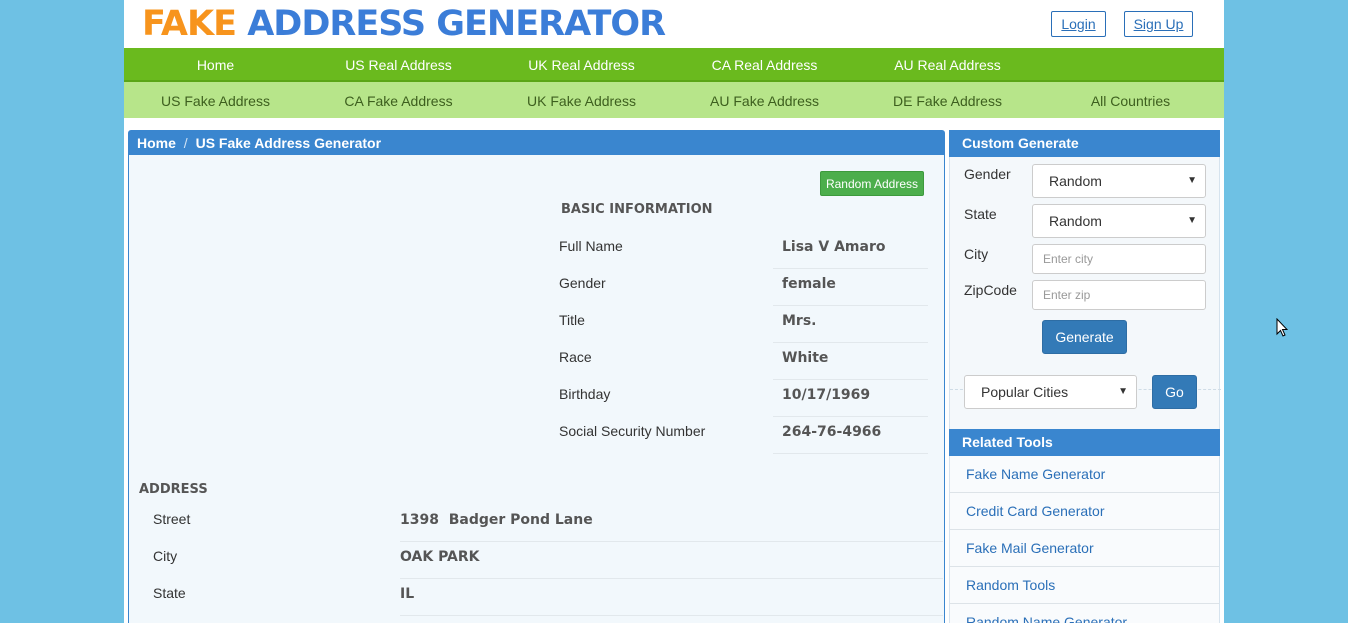  What do you see at coordinates (536, 143) in the screenshot?
I see `breadcrumb: Home / US Fake Address Generator` at bounding box center [536, 143].